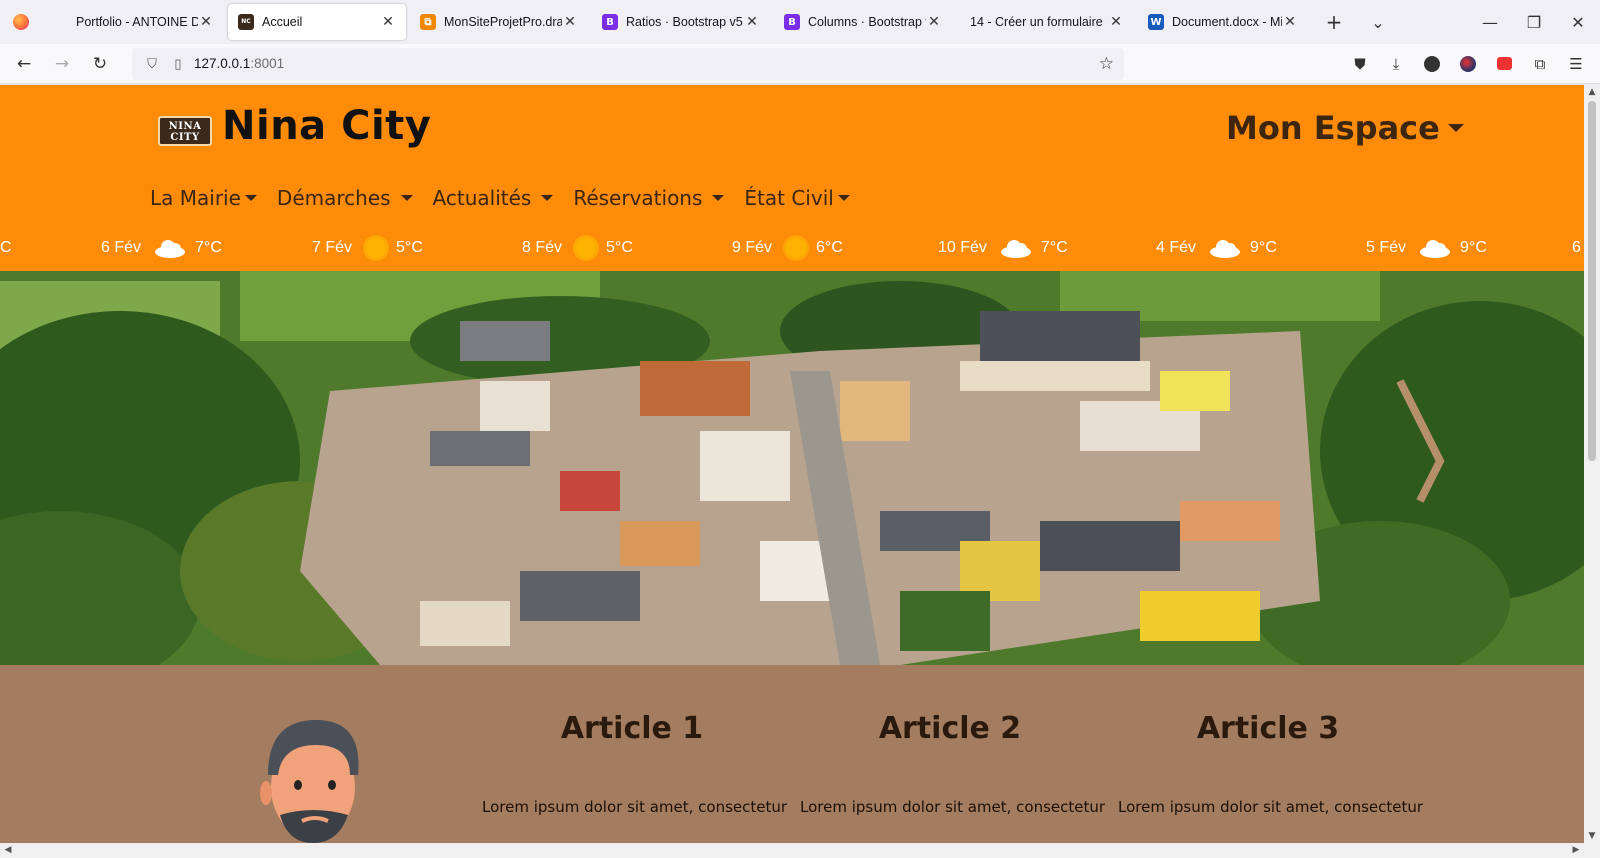 Image resolution: width=1600 pixels, height=858 pixels. Describe the element at coordinates (1592, 836) in the screenshot. I see `scroll-down-arrow-icon: ▼` at that location.